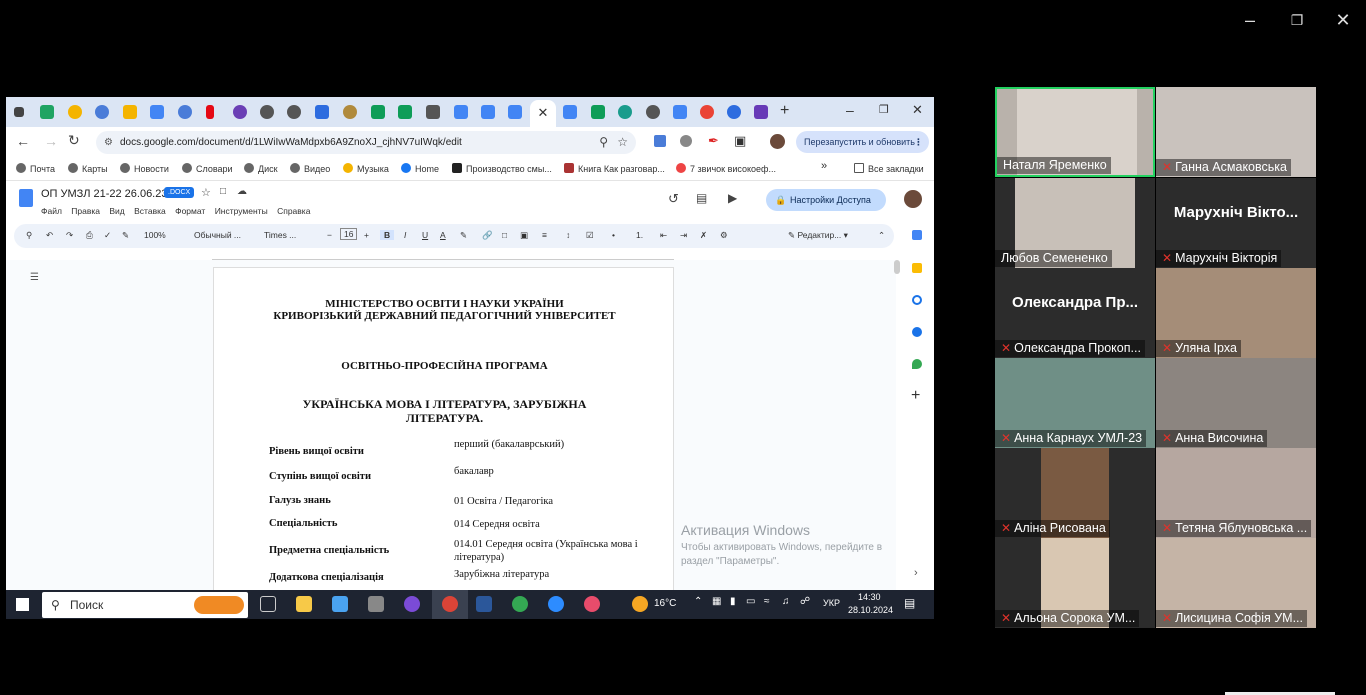 This screenshot has width=1366, height=695. I want to click on participant-tile: Наталя Яременко, so click(1075, 132).